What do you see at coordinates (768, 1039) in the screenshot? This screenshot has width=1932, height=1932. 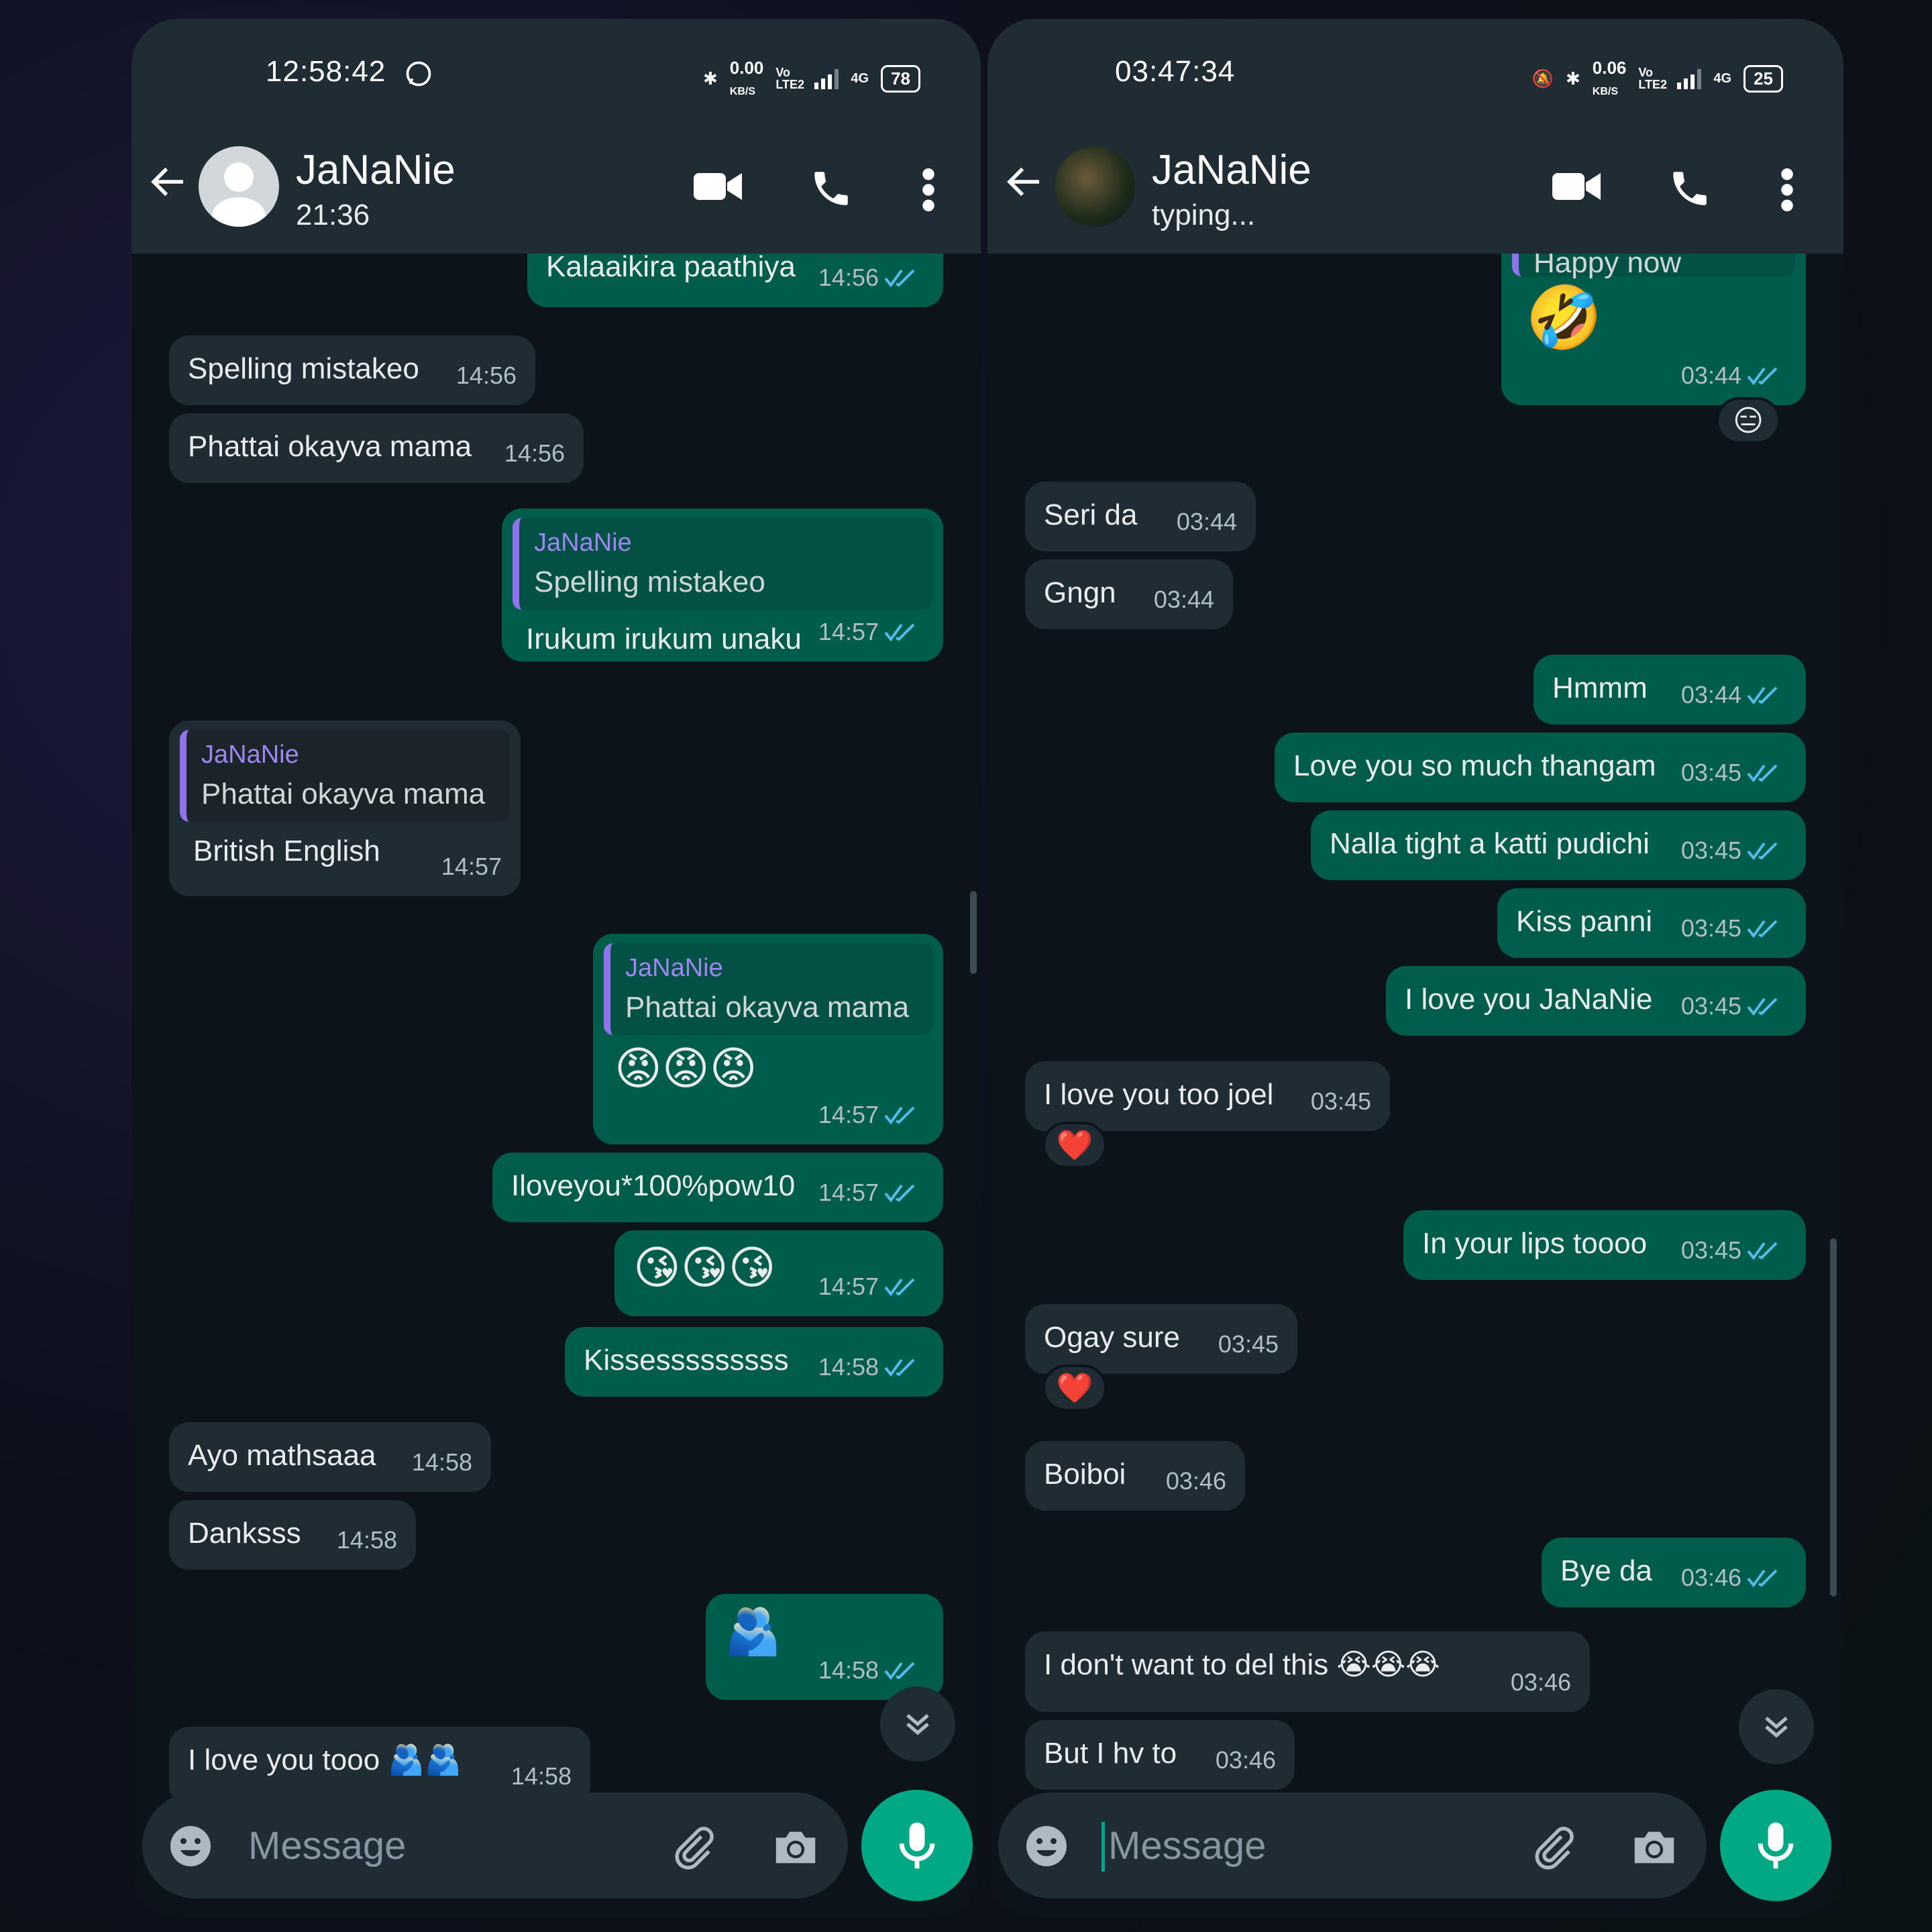 I see `message-outgoing-reply: JaNaNie Phattai okayva mama 😡😡😡 14:57` at bounding box center [768, 1039].